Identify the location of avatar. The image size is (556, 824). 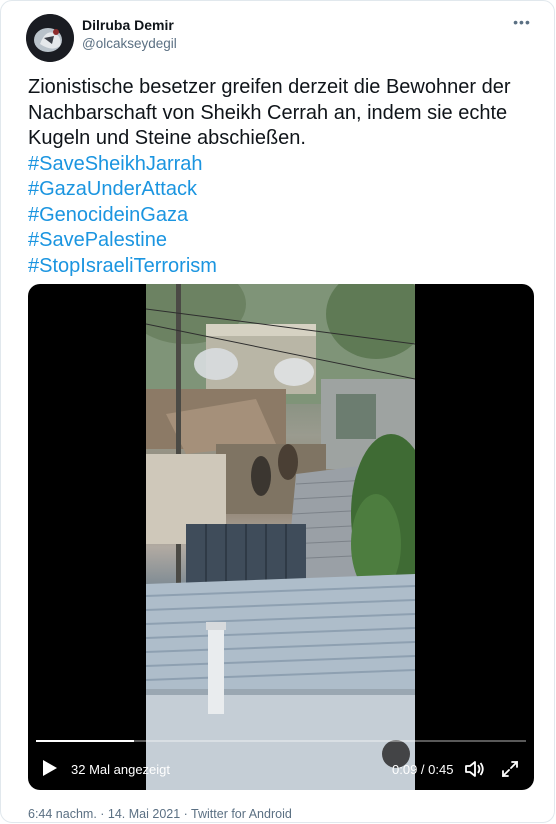
(50, 38).